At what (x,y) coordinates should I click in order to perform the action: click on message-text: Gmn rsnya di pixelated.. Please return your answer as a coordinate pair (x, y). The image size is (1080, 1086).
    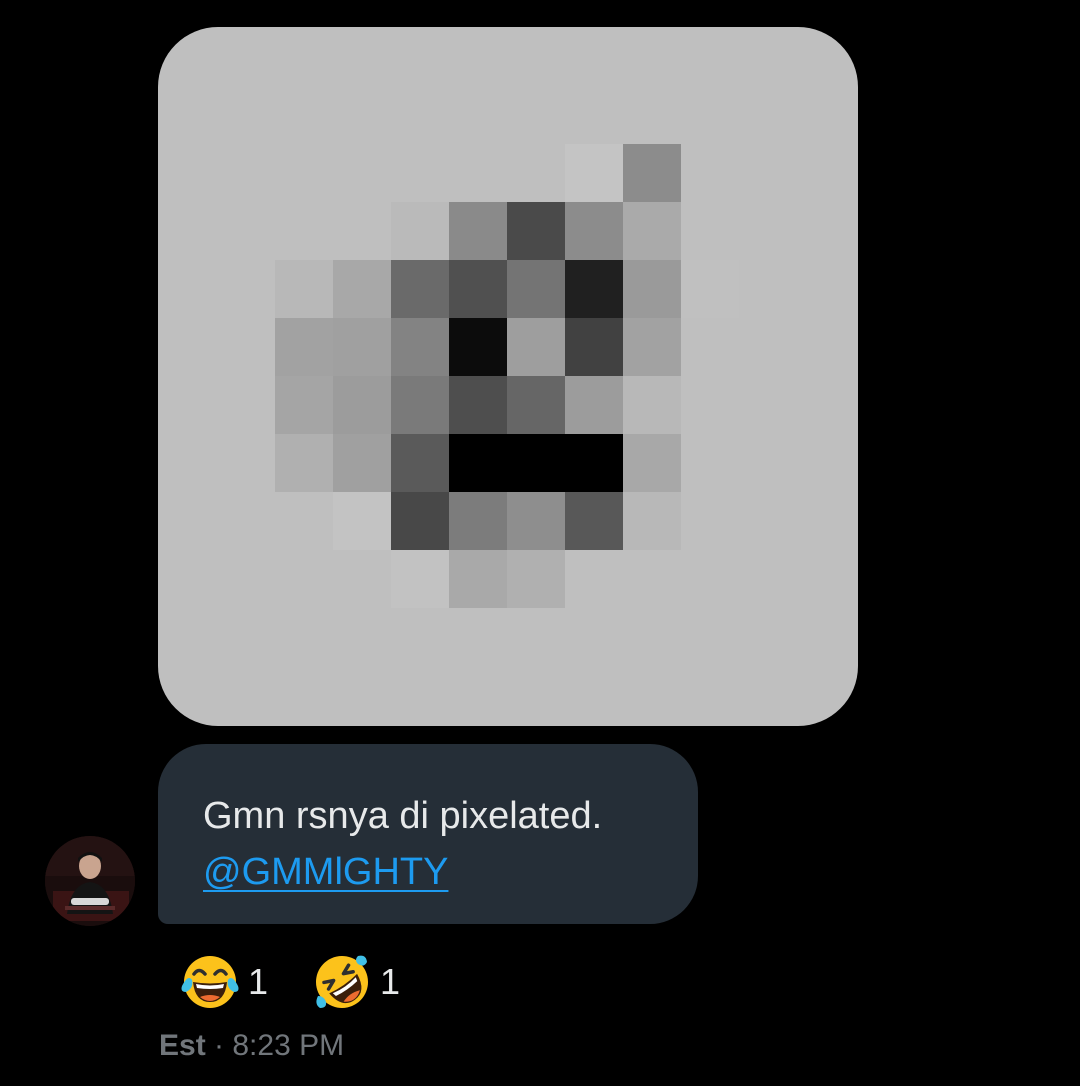
    Looking at the image, I should click on (403, 816).